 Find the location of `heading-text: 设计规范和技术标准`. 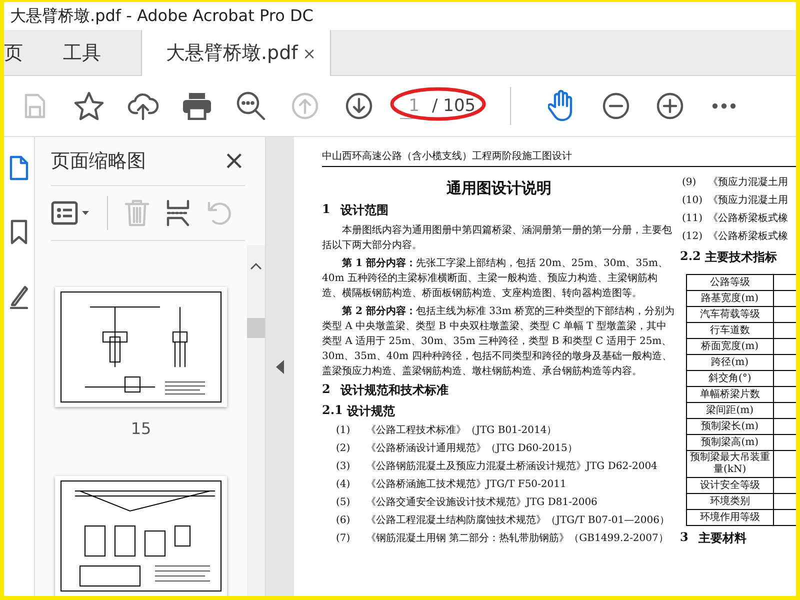

heading-text: 设计规范和技术标准 is located at coordinates (394, 390).